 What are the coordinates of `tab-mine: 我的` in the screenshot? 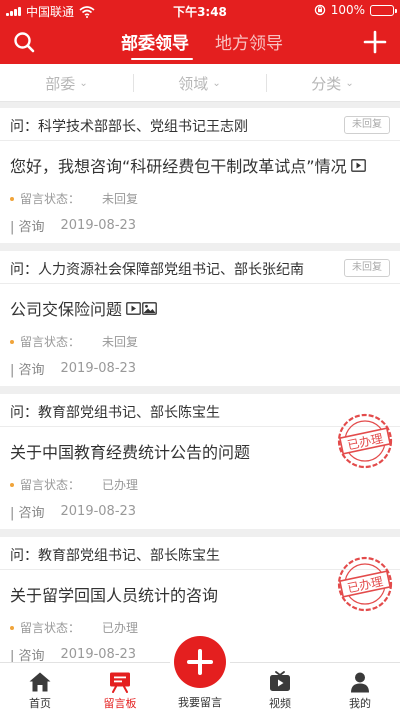 It's located at (360, 686).